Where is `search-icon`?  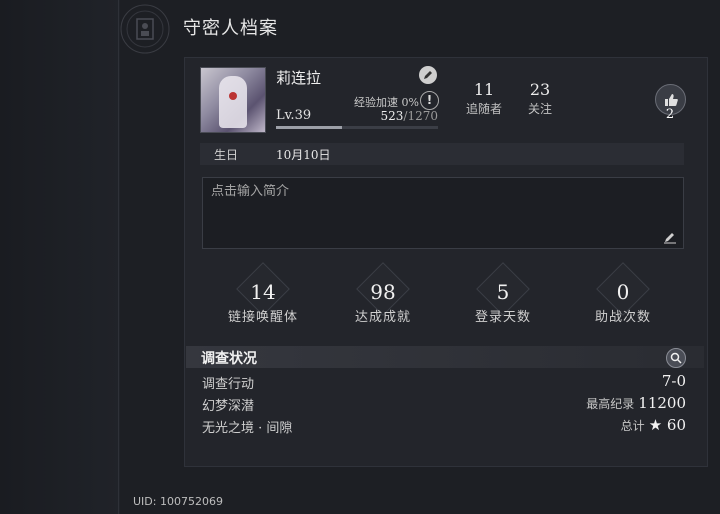 search-icon is located at coordinates (676, 358).